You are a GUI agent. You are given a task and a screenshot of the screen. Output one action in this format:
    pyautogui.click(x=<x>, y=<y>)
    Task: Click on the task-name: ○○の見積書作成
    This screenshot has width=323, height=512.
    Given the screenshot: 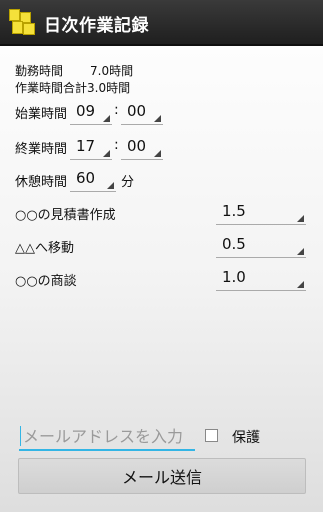 What is the action you would take?
    pyautogui.click(x=65, y=215)
    